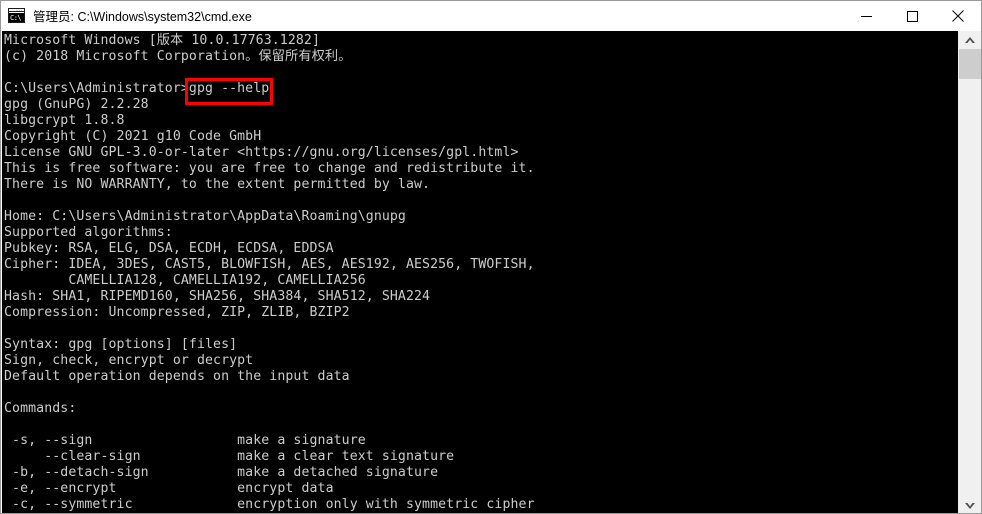 The image size is (982, 514). I want to click on maximize-button, so click(912, 16).